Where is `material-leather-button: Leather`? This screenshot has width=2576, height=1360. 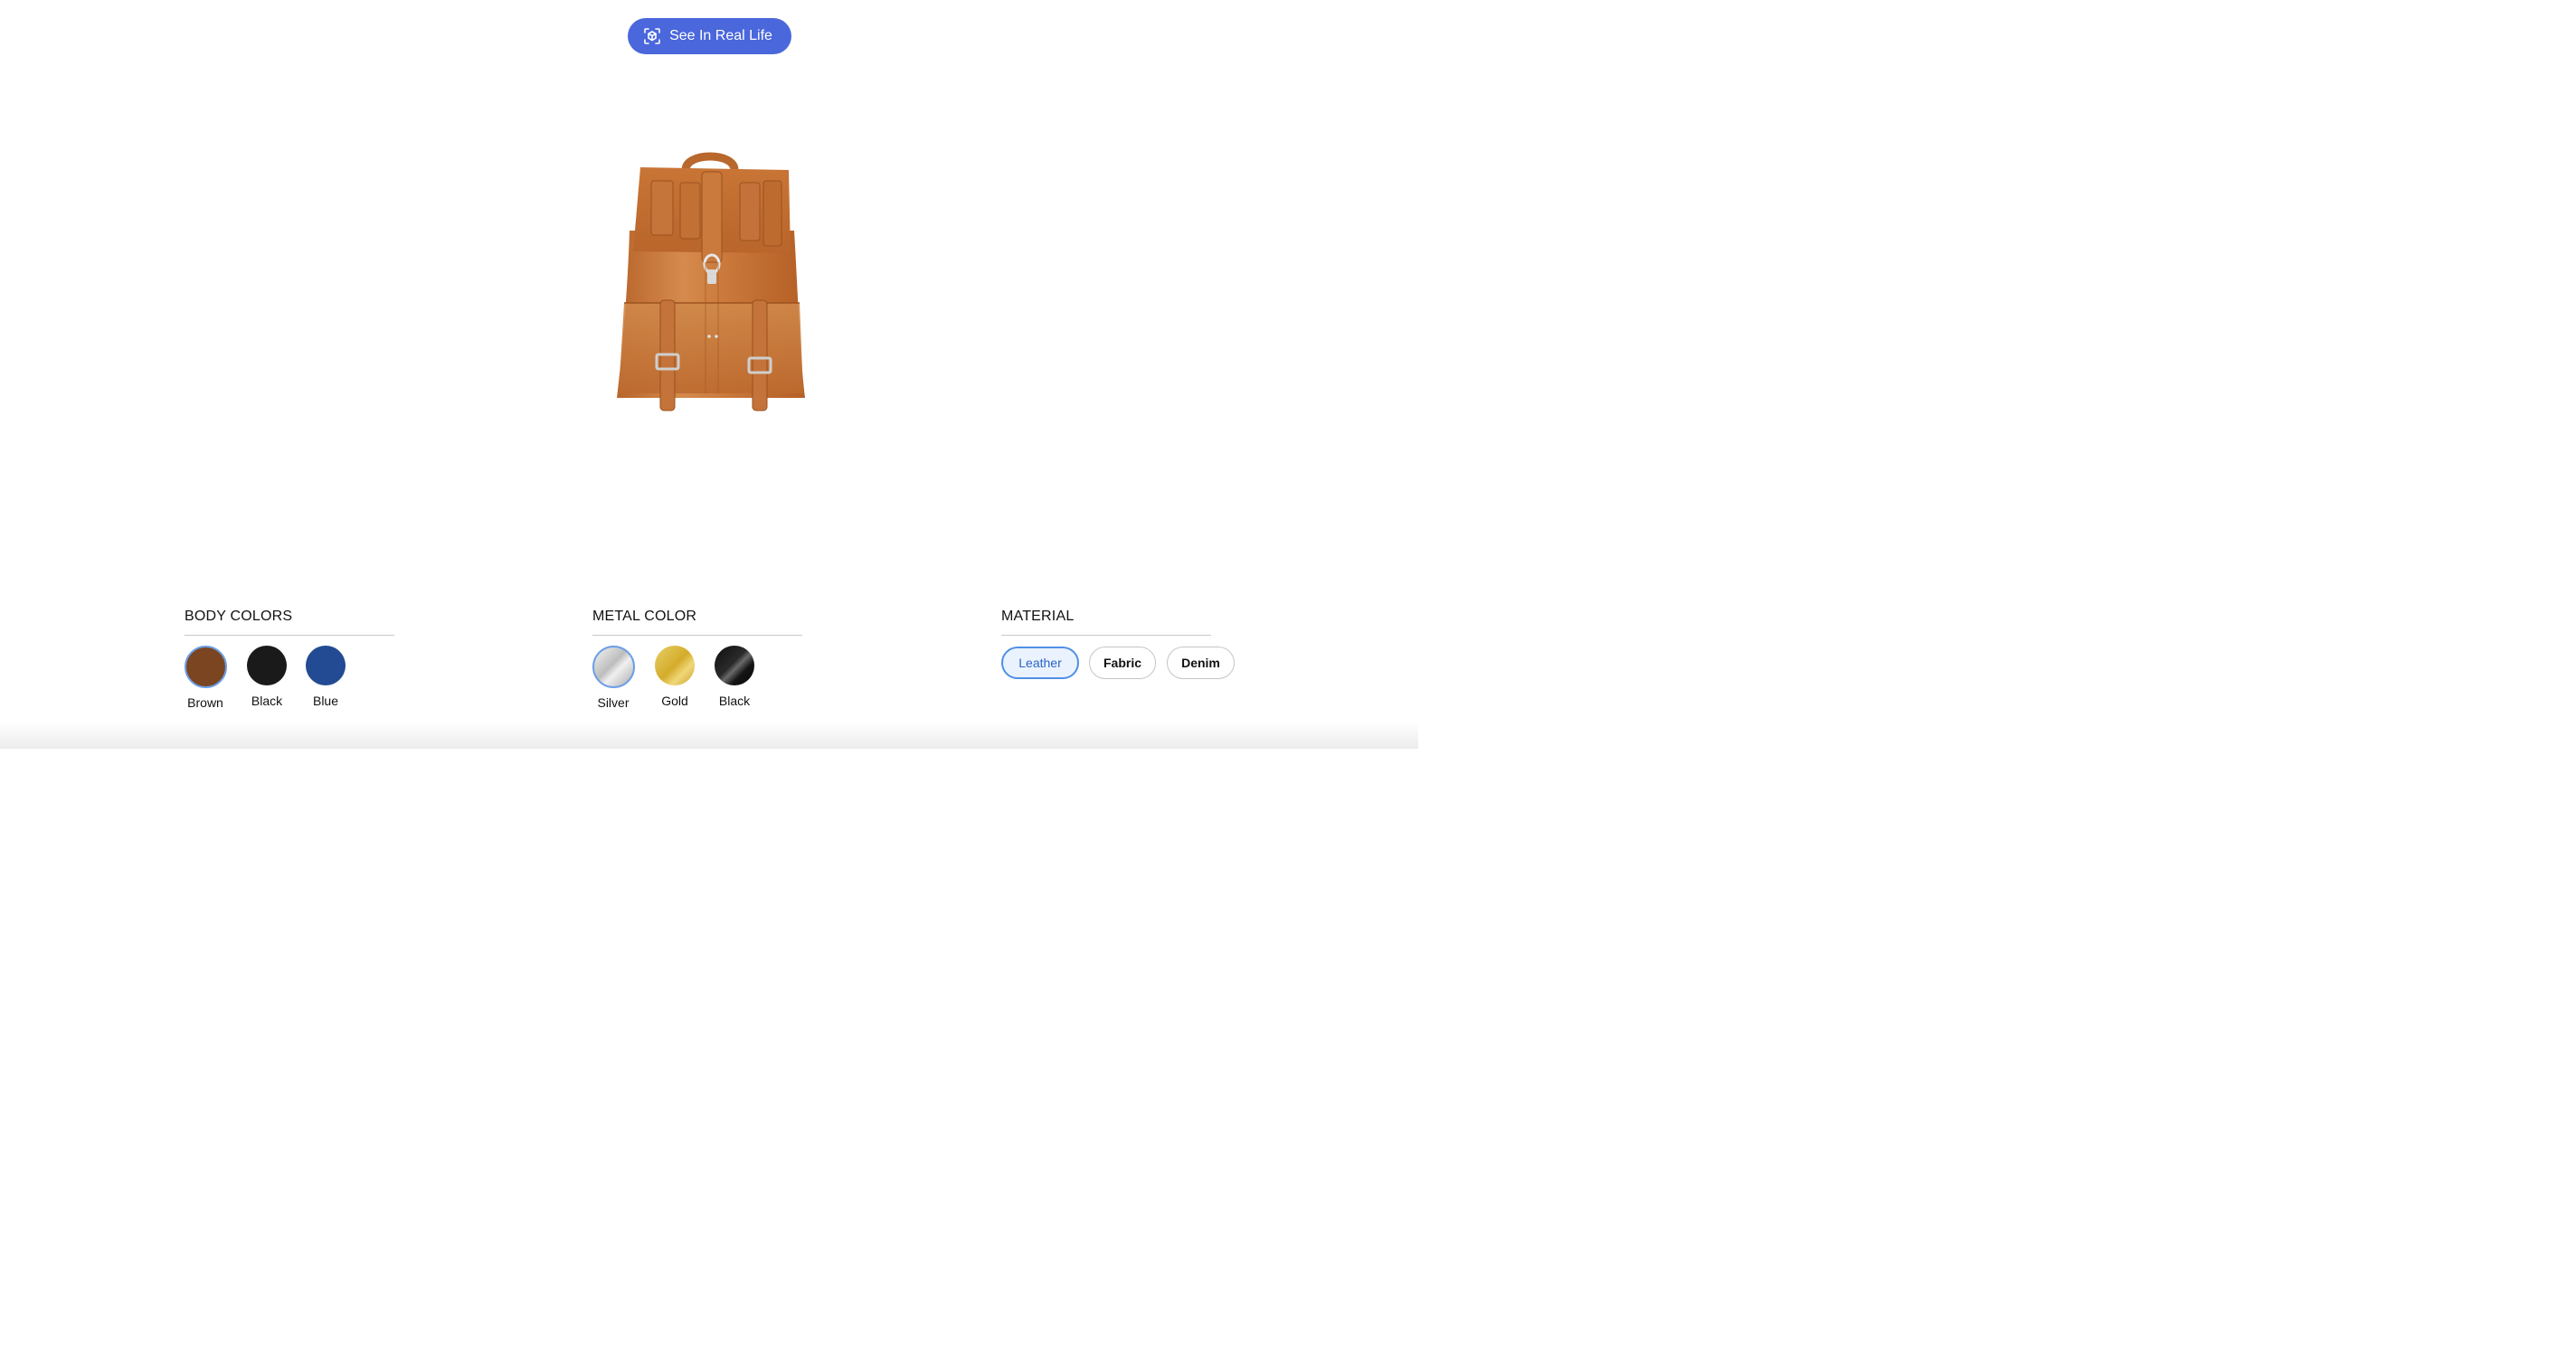
material-leather-button: Leather is located at coordinates (1040, 663).